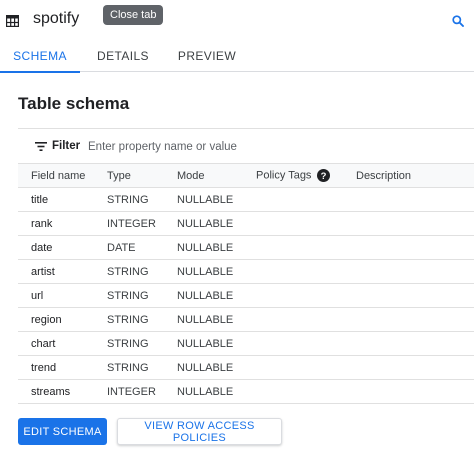 The width and height of the screenshot is (474, 473). What do you see at coordinates (284, 175) in the screenshot?
I see `policy-tags-label: Policy Tags` at bounding box center [284, 175].